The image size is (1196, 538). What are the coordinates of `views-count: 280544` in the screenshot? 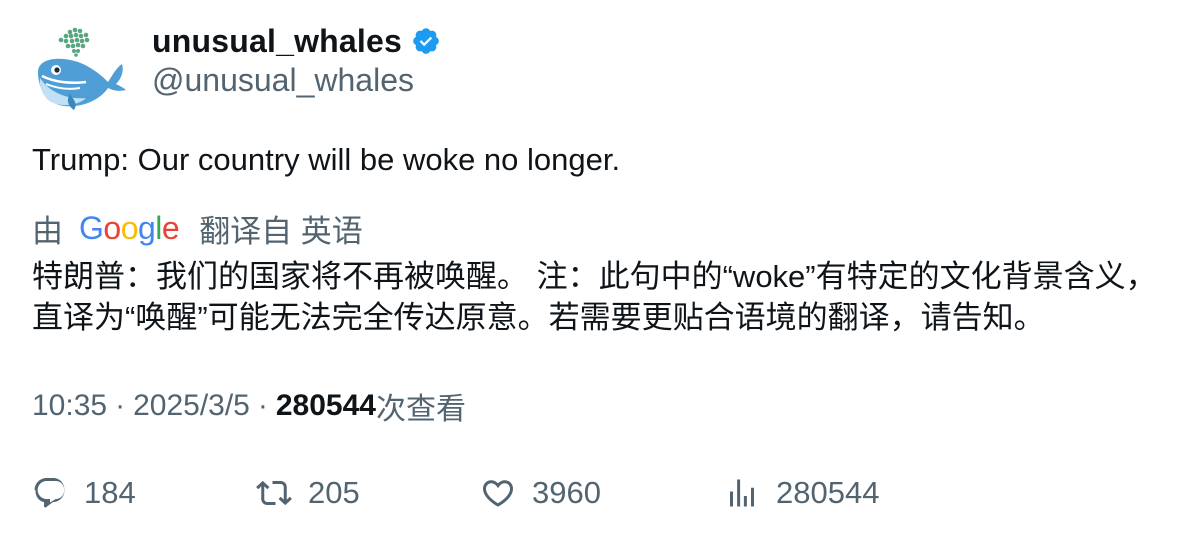 It's located at (325, 405).